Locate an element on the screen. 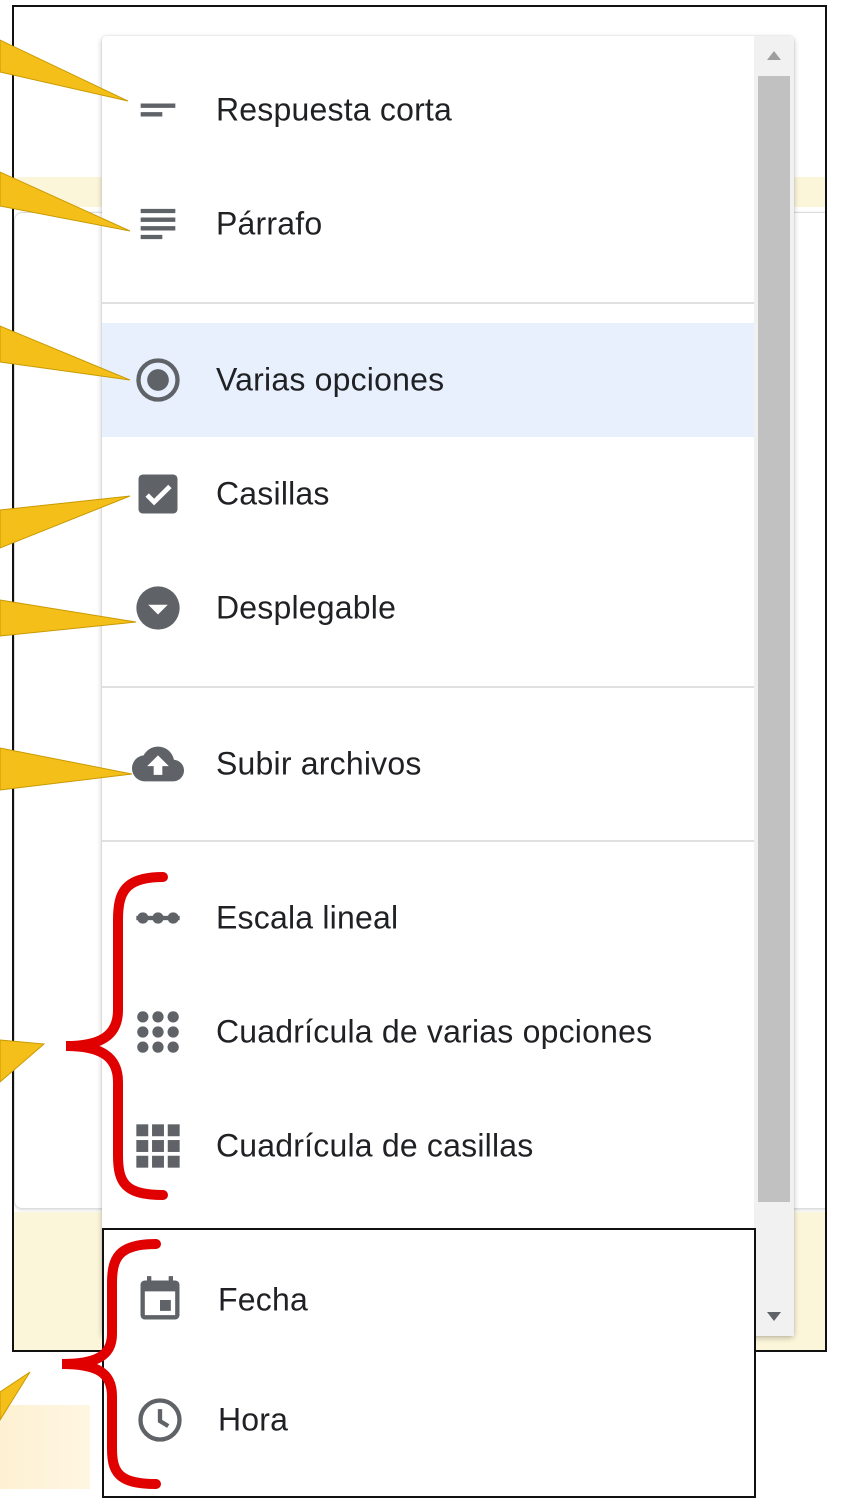 This screenshot has height=1498, width=849. menu-item-label: Subir archivos is located at coordinates (319, 763).